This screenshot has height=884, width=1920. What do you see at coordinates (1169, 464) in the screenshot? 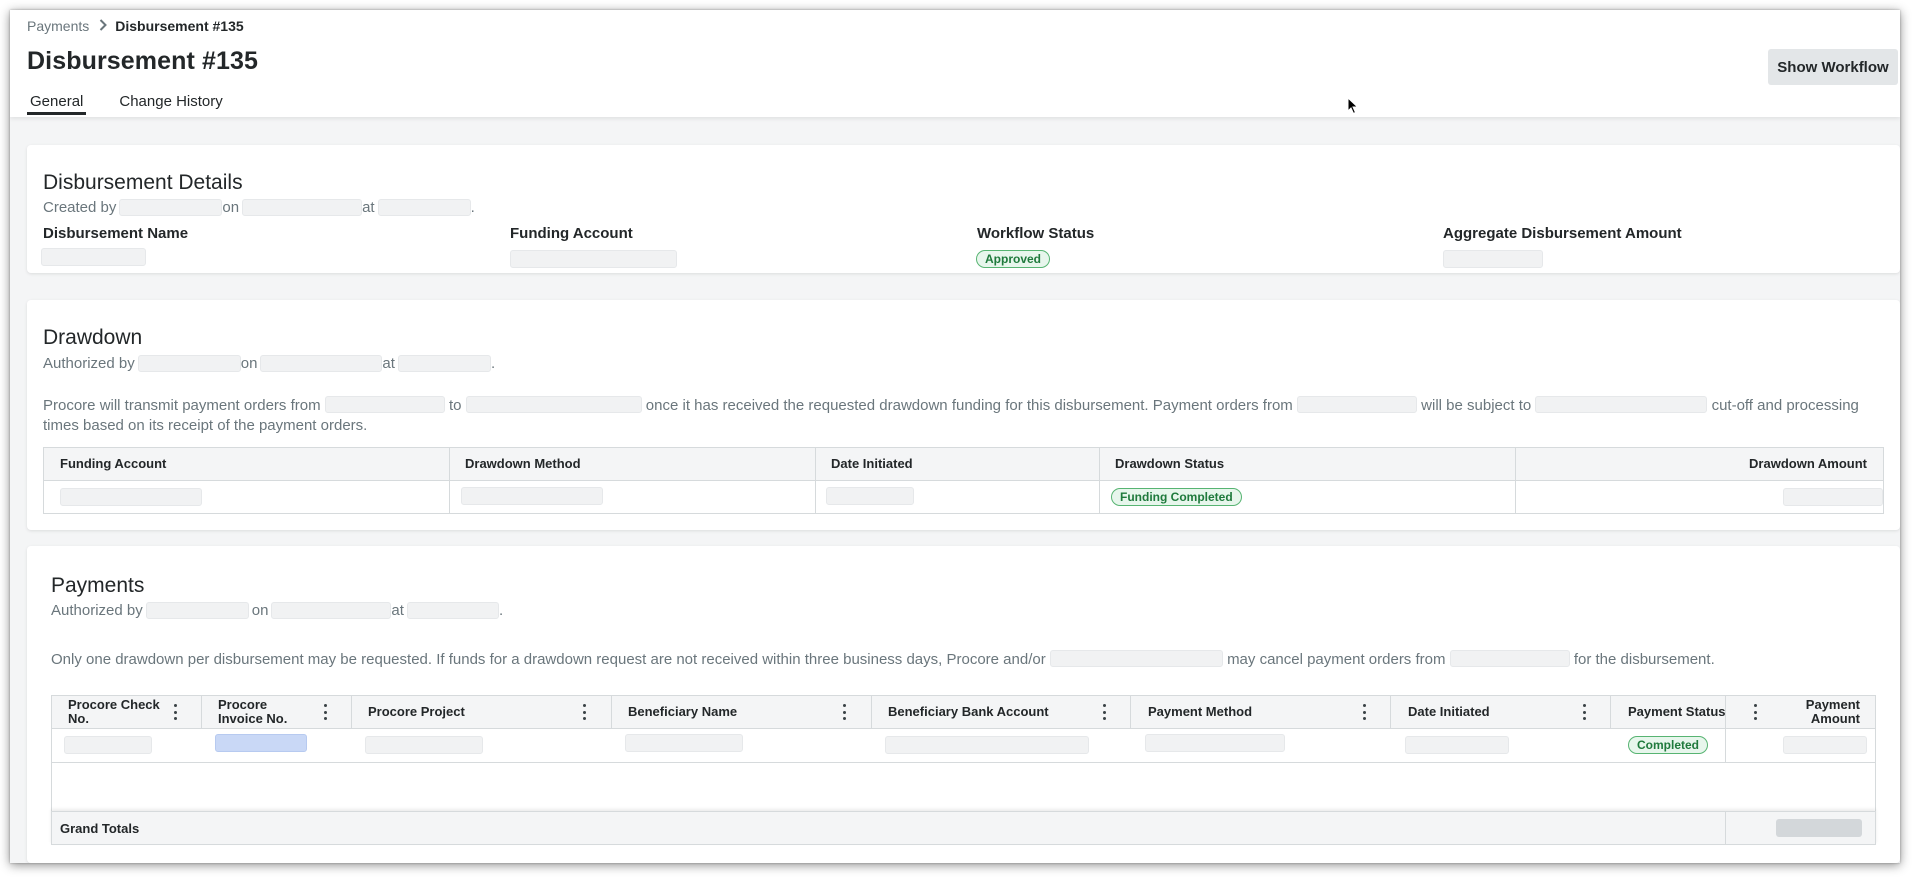
I see `col-drawdown-status: Drawdown Status` at bounding box center [1169, 464].